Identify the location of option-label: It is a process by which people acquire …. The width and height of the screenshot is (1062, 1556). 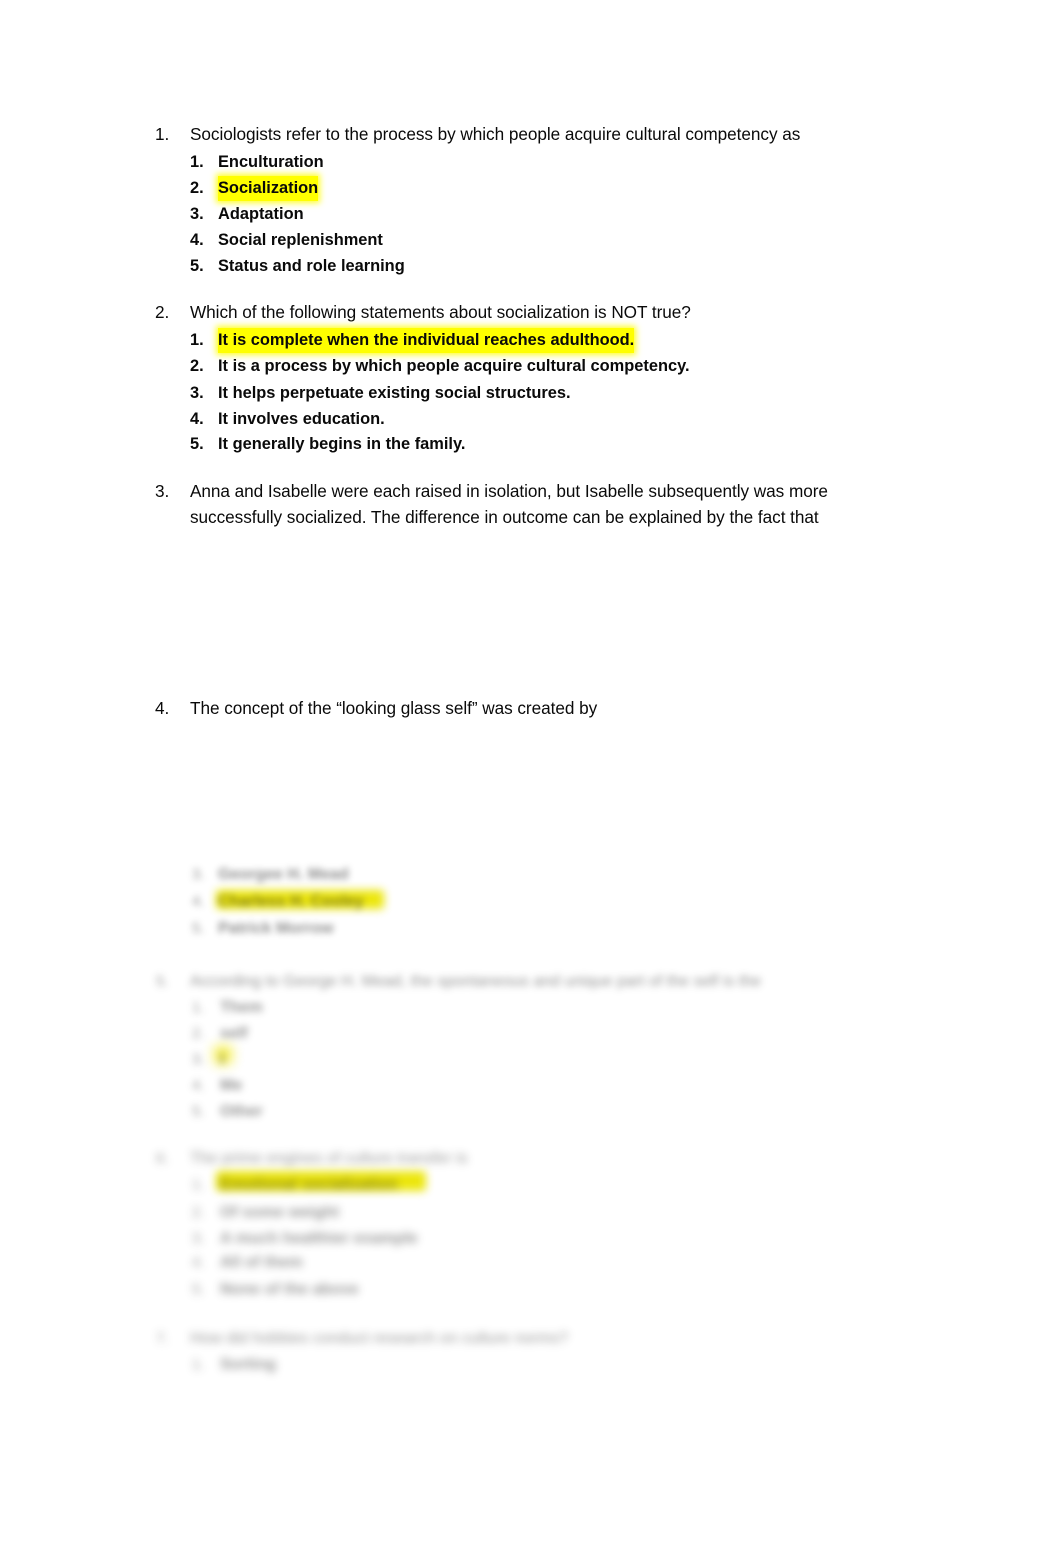
(454, 365).